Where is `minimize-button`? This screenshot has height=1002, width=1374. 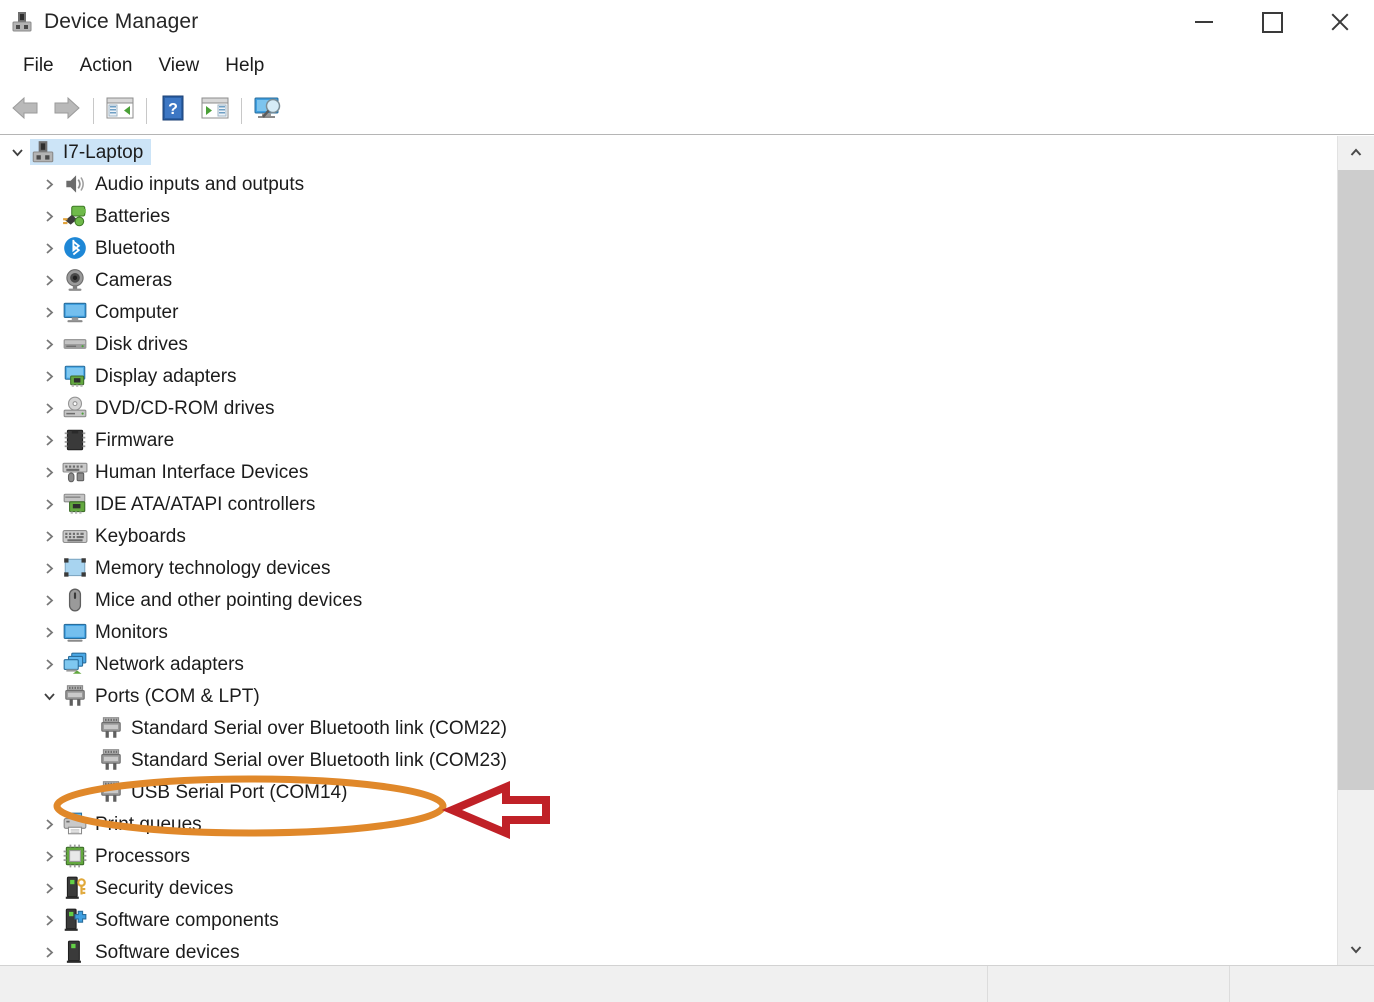
minimize-button is located at coordinates (1204, 22).